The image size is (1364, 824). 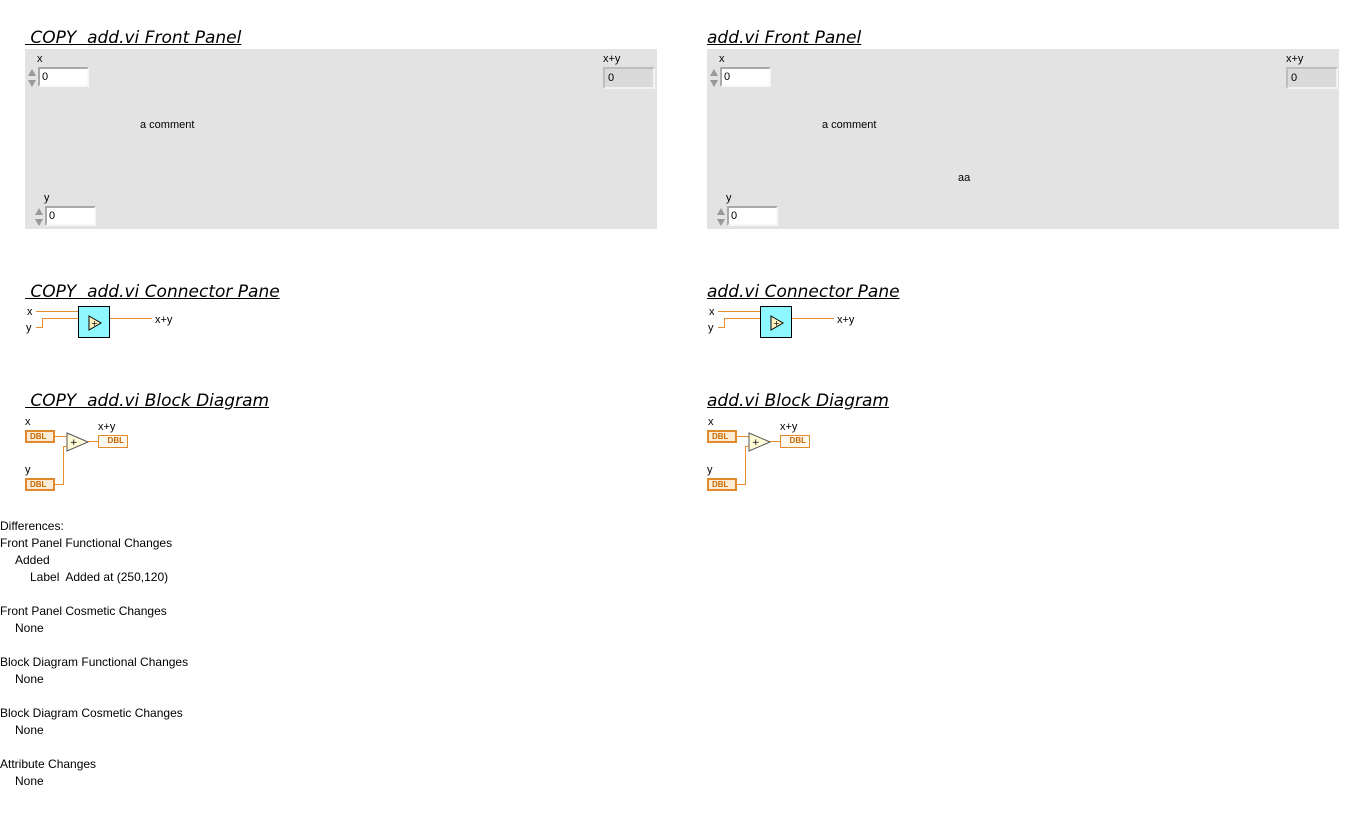 I want to click on added-heading: Added, so click(x=32, y=560).